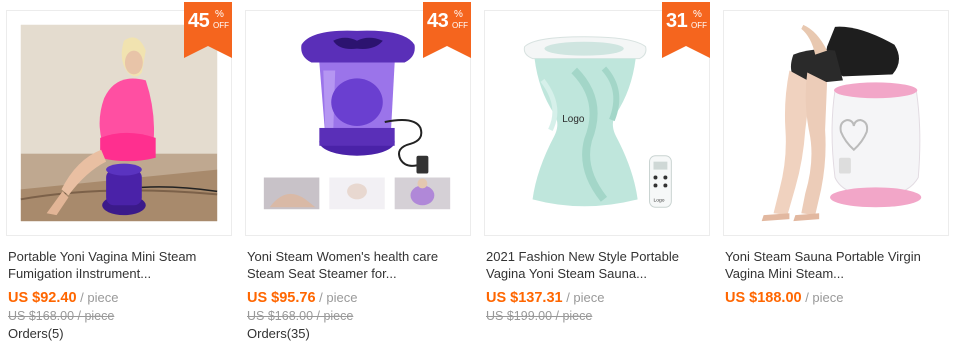  I want to click on current-price: US $188.00, so click(763, 298).